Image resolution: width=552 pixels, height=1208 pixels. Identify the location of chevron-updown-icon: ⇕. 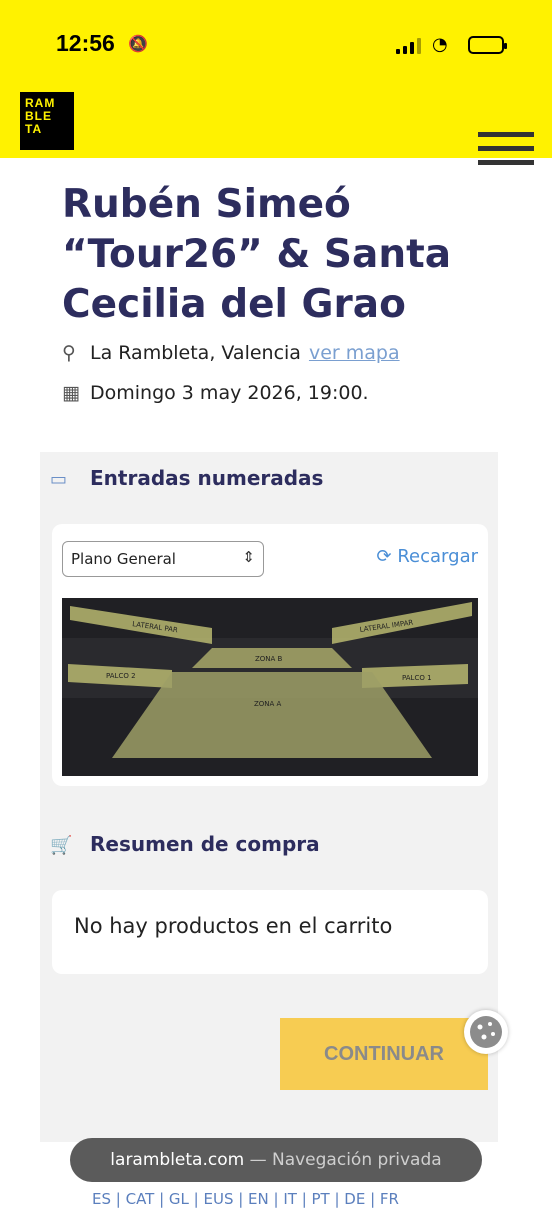
(248, 557).